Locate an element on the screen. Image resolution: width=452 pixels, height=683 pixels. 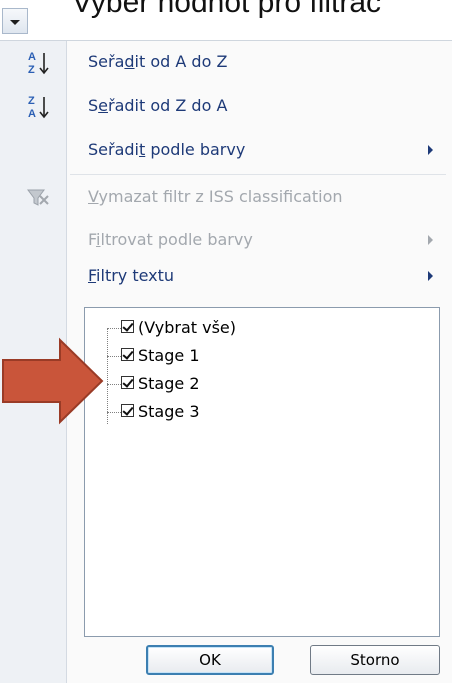
cancel-button: Storno is located at coordinates (375, 660).